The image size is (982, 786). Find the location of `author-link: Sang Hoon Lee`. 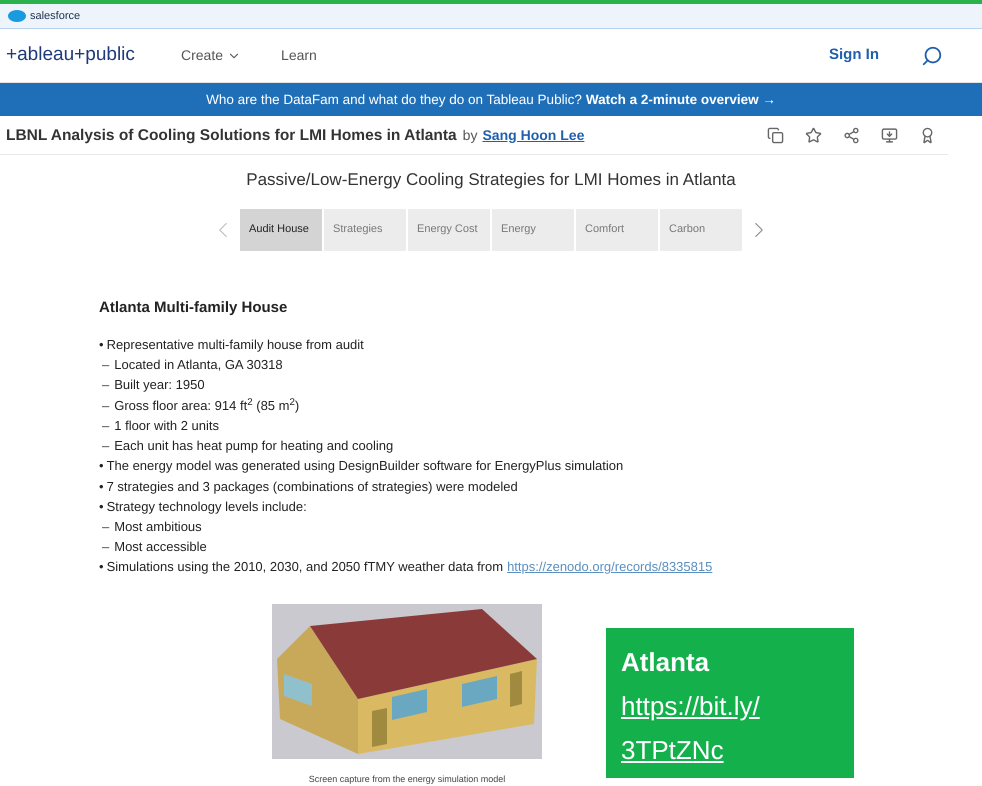

author-link: Sang Hoon Lee is located at coordinates (533, 135).